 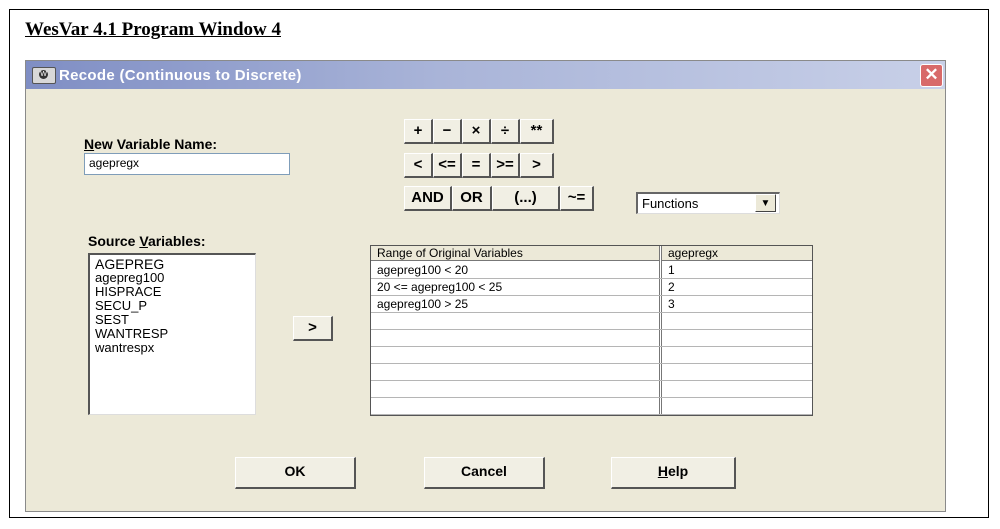 What do you see at coordinates (537, 165) in the screenshot?
I see `greater-than-button: >` at bounding box center [537, 165].